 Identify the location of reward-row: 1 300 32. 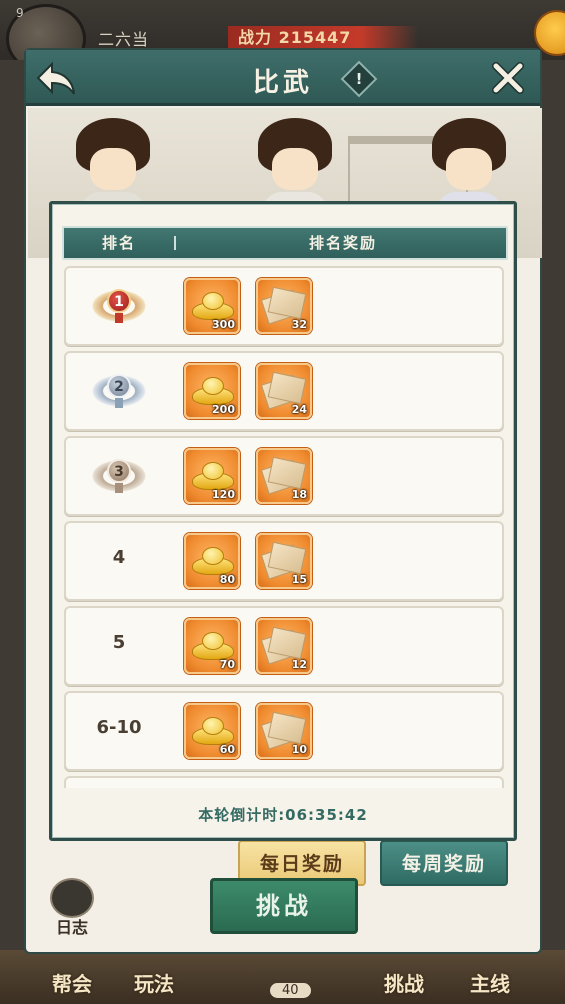
(284, 306).